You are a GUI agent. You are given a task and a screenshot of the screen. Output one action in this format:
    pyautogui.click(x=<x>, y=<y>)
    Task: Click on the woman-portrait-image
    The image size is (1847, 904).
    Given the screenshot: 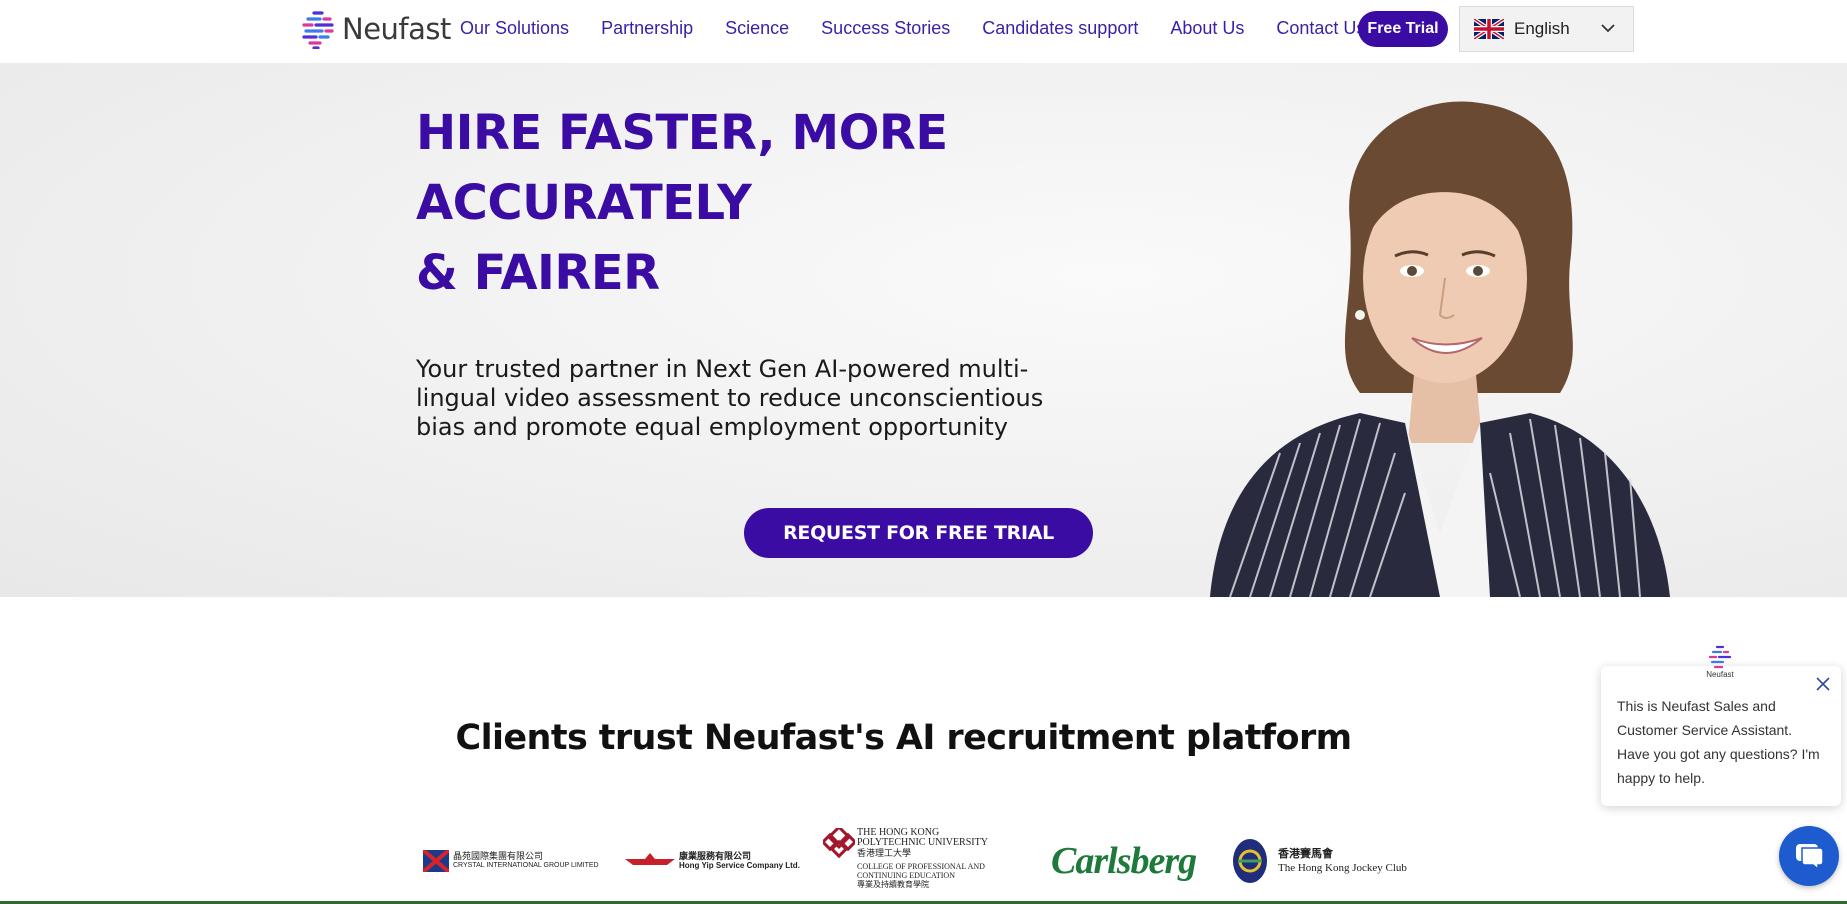 What is the action you would take?
    pyautogui.click(x=1440, y=349)
    